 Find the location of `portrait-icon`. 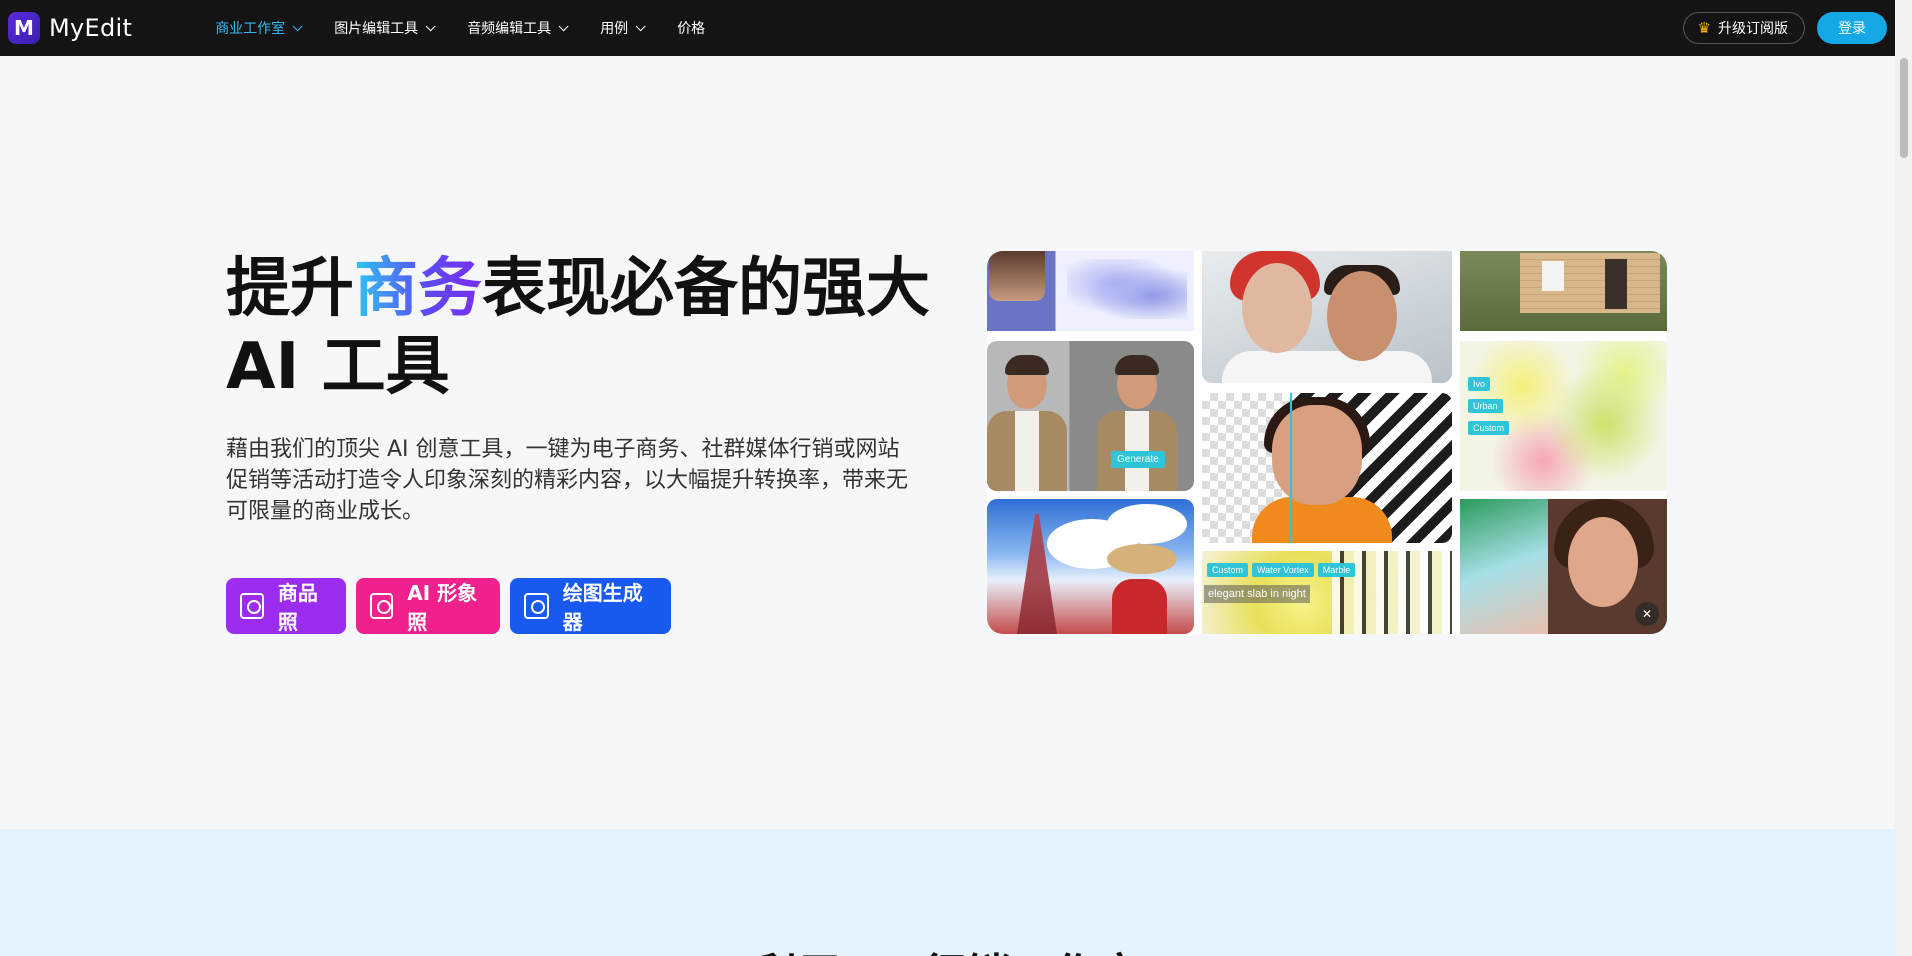

portrait-icon is located at coordinates (382, 606).